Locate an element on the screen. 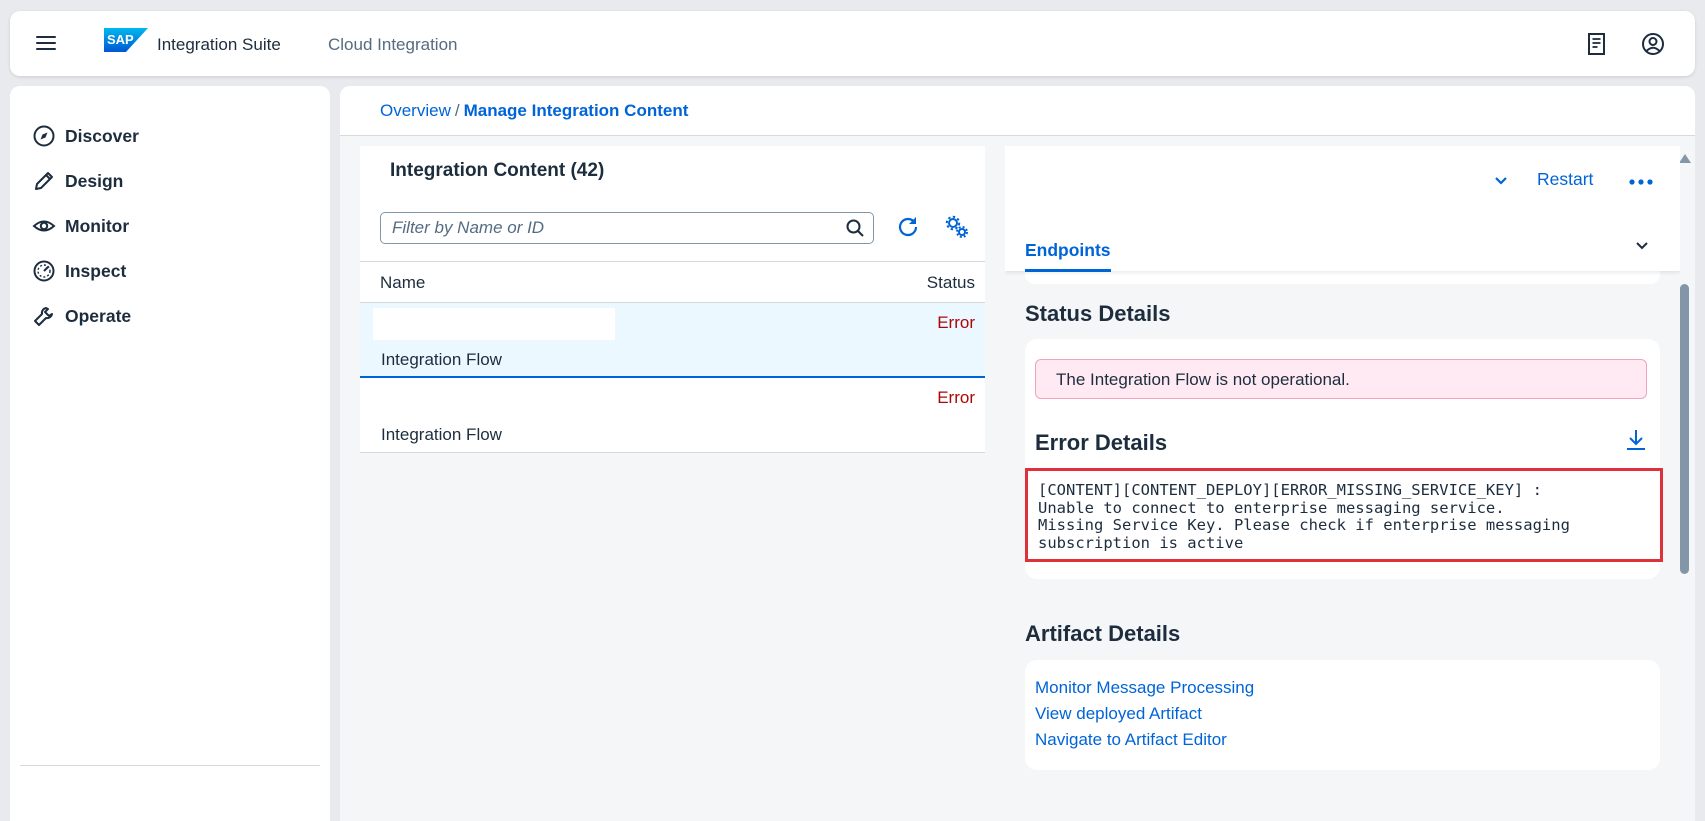 The height and width of the screenshot is (821, 1705). sap-logo-text: SAP is located at coordinates (120, 39).